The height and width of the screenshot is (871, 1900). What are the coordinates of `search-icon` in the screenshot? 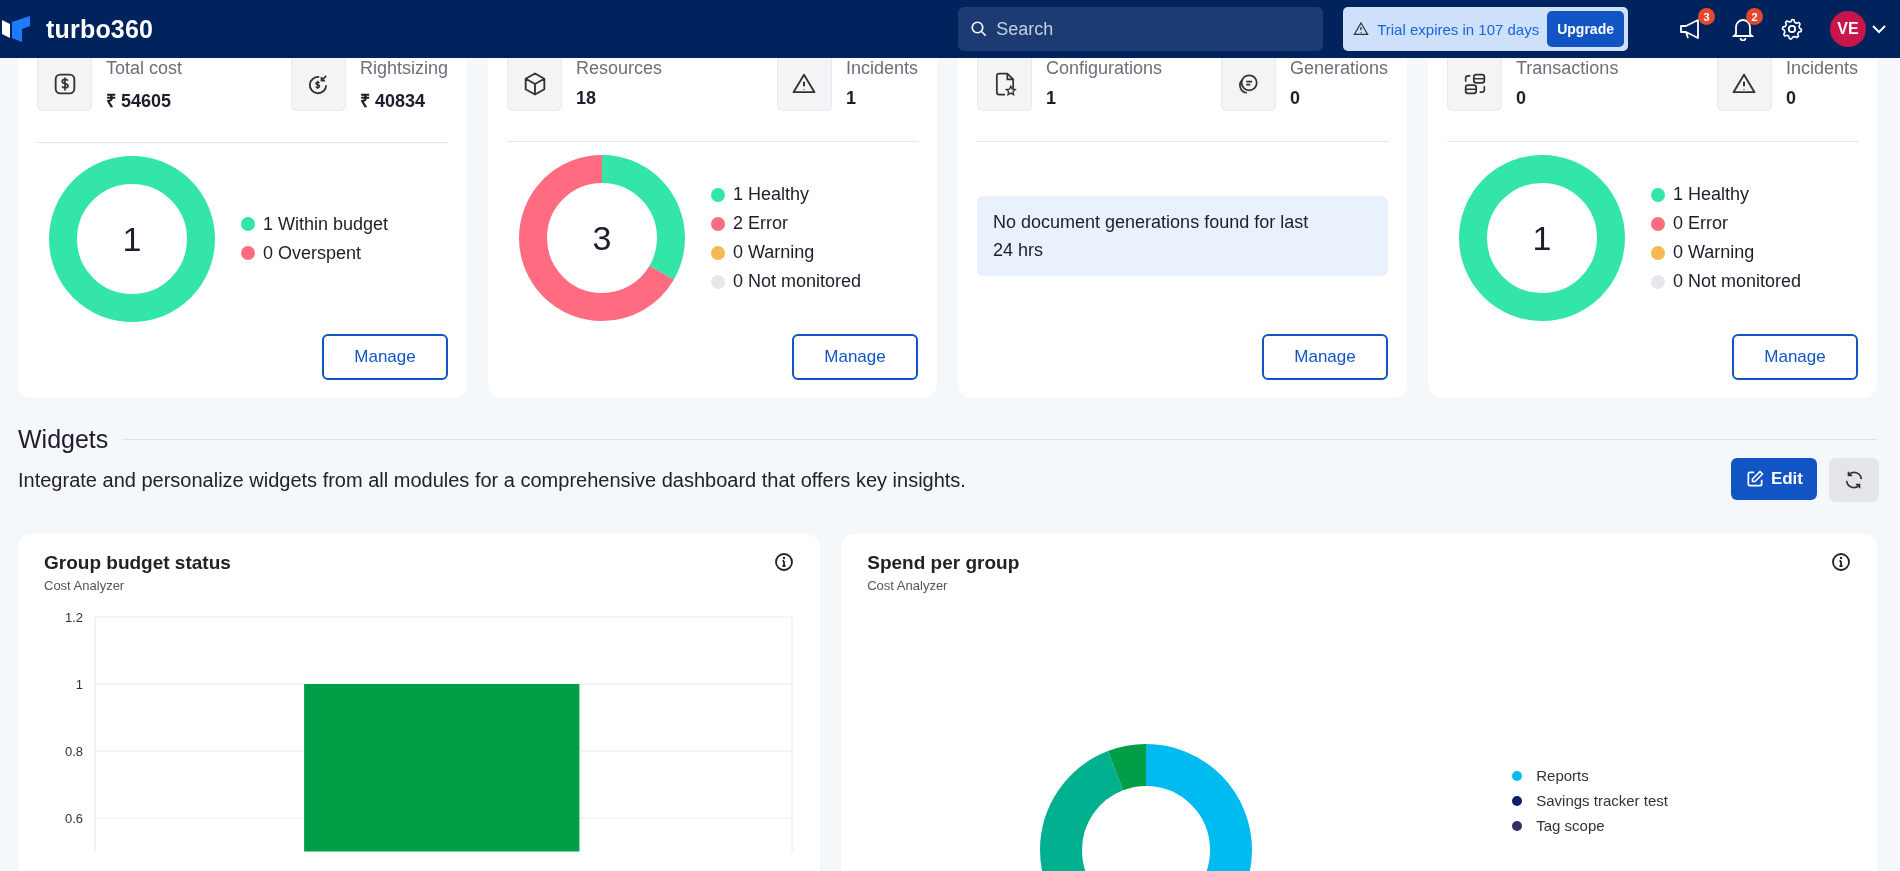 It's located at (979, 29).